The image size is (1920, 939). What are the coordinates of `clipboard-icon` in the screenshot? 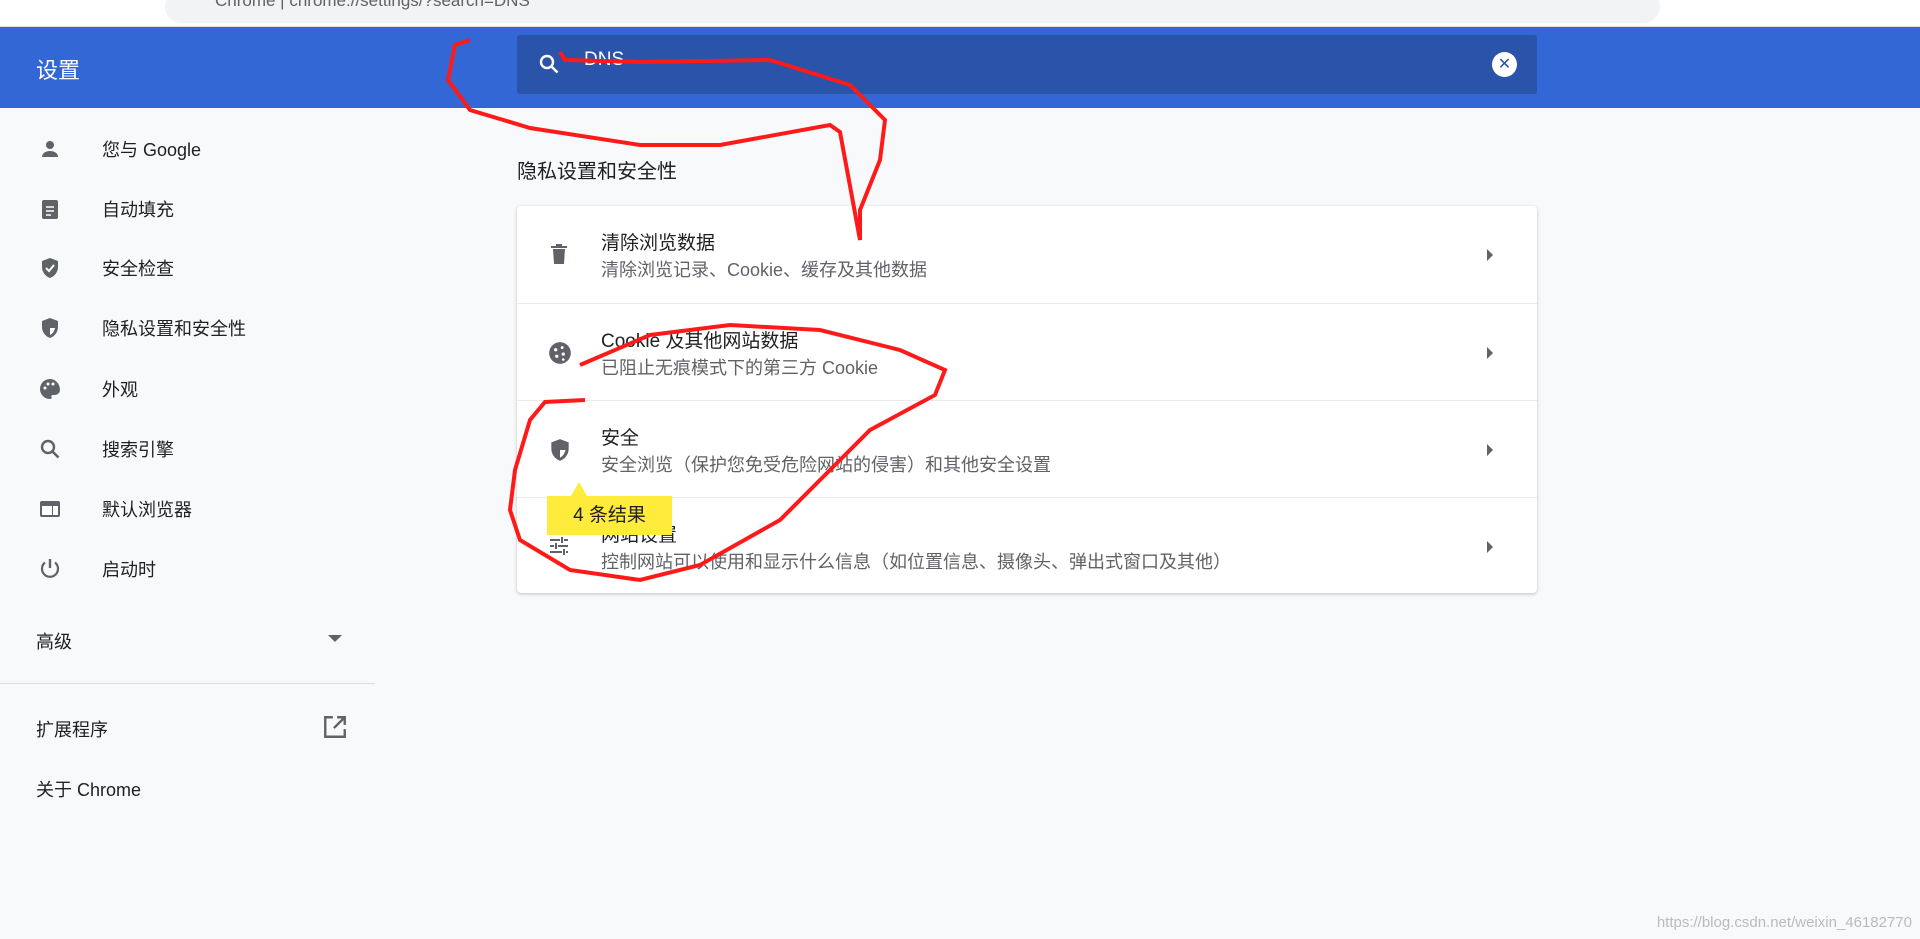 It's located at (50, 209).